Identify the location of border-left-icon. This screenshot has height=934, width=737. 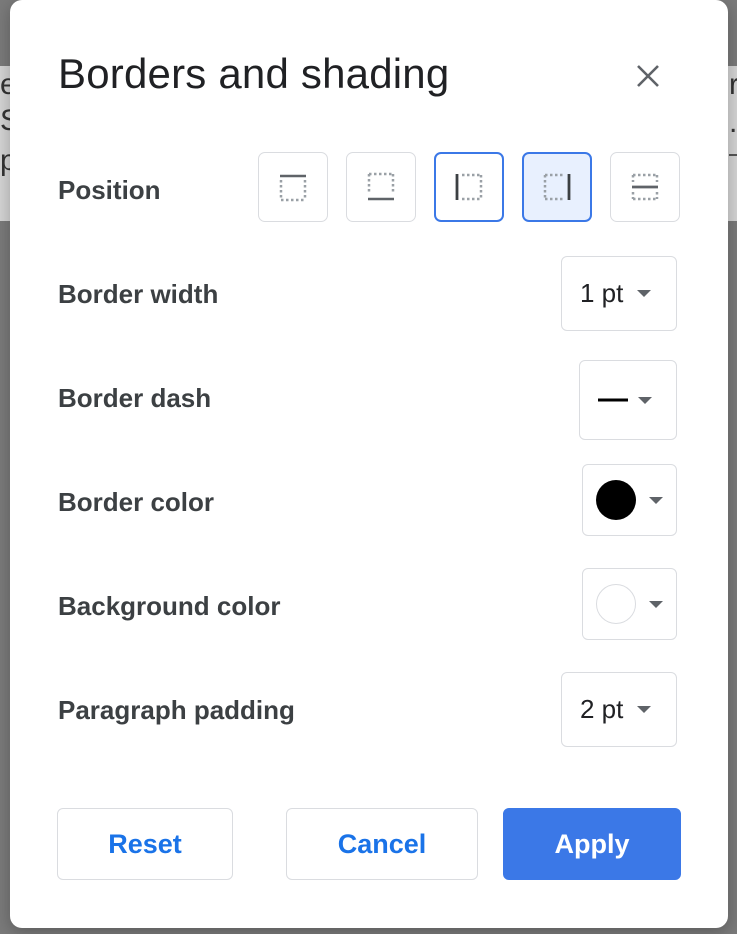
(469, 187).